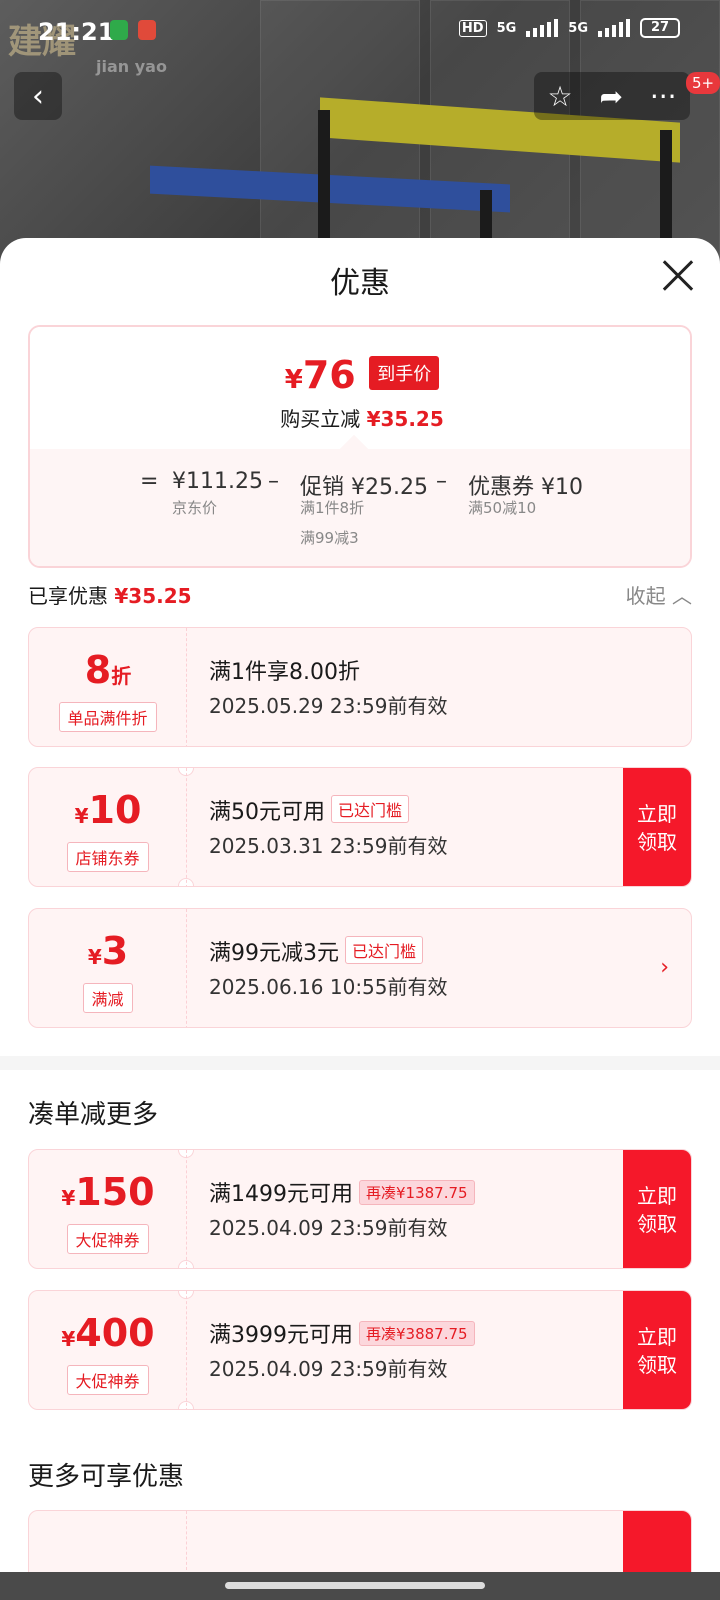 This screenshot has height=1600, width=720. I want to click on top-action-group: ☆ ➦ ···, so click(612, 96).